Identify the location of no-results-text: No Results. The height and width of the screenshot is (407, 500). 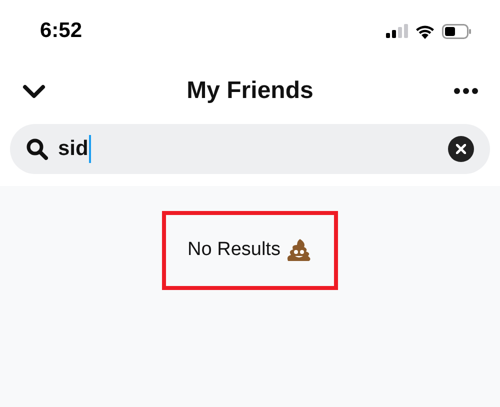
(234, 250).